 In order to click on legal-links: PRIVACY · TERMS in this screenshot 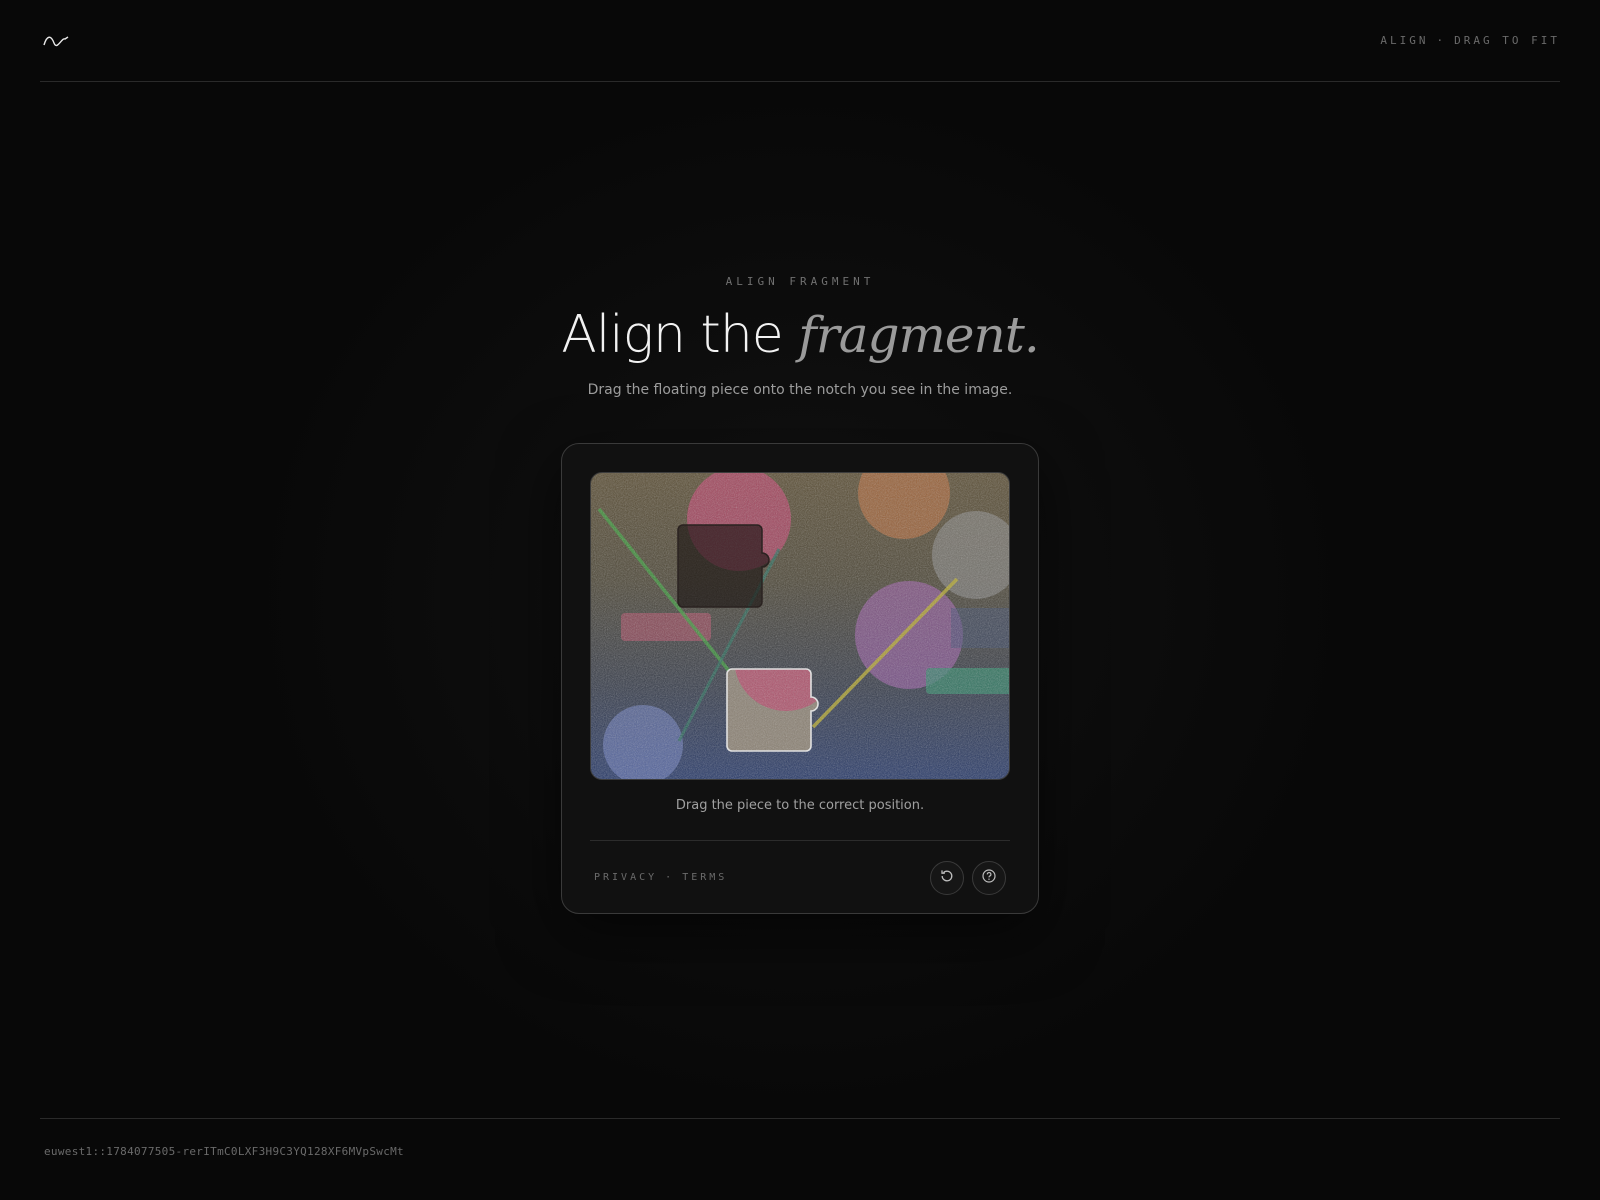, I will do `click(658, 877)`.